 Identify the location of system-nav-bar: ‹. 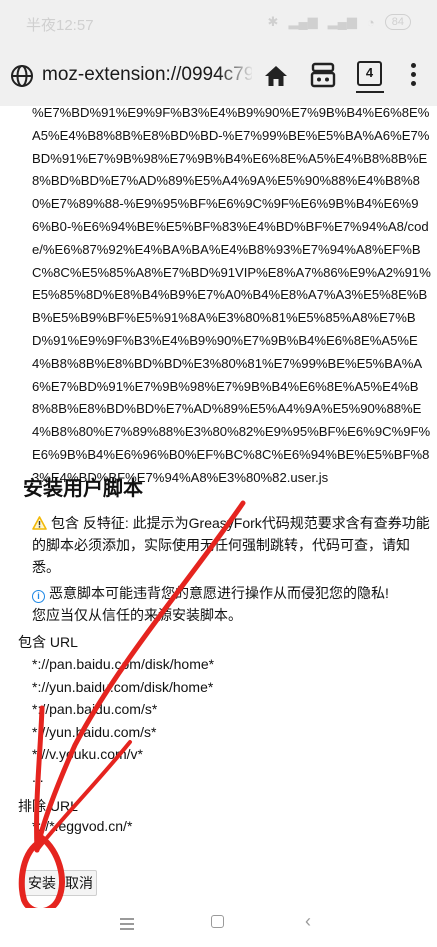
(218, 927).